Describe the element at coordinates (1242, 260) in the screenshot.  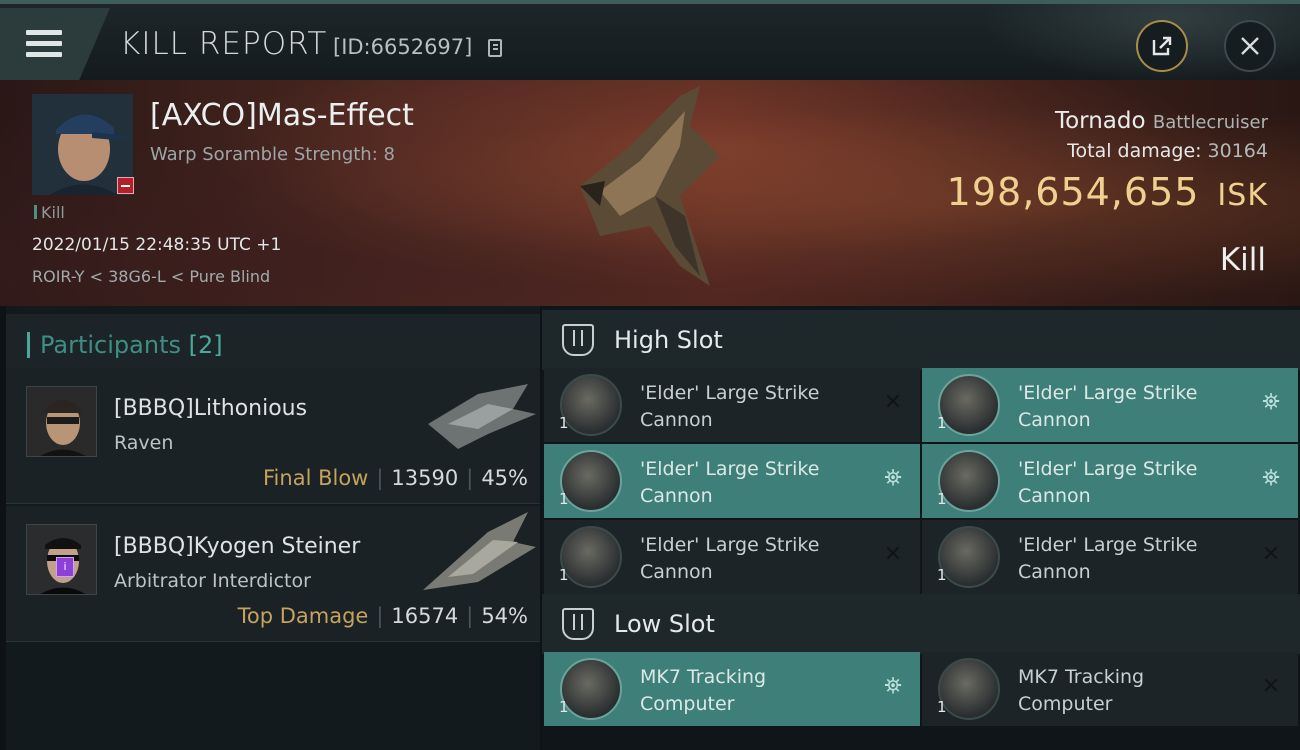
I see `result-label: Kill` at that location.